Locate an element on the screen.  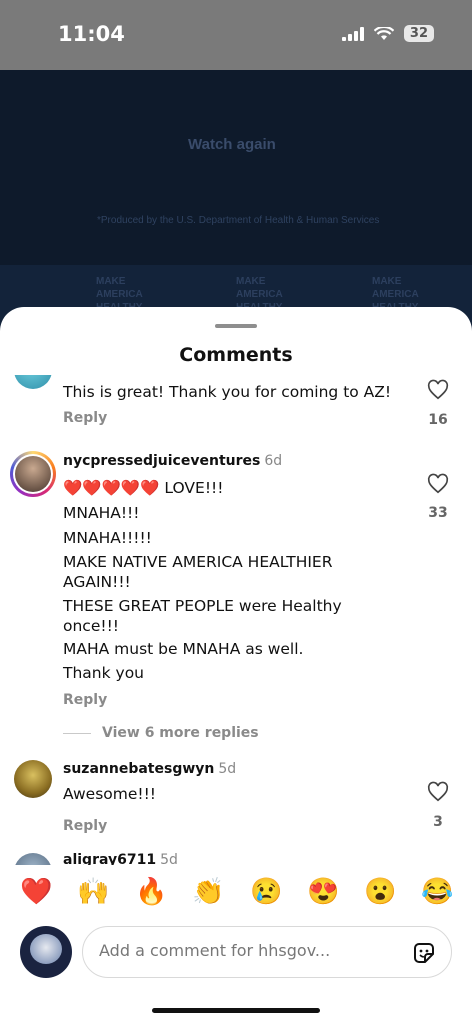
comment-composer is located at coordinates (267, 952).